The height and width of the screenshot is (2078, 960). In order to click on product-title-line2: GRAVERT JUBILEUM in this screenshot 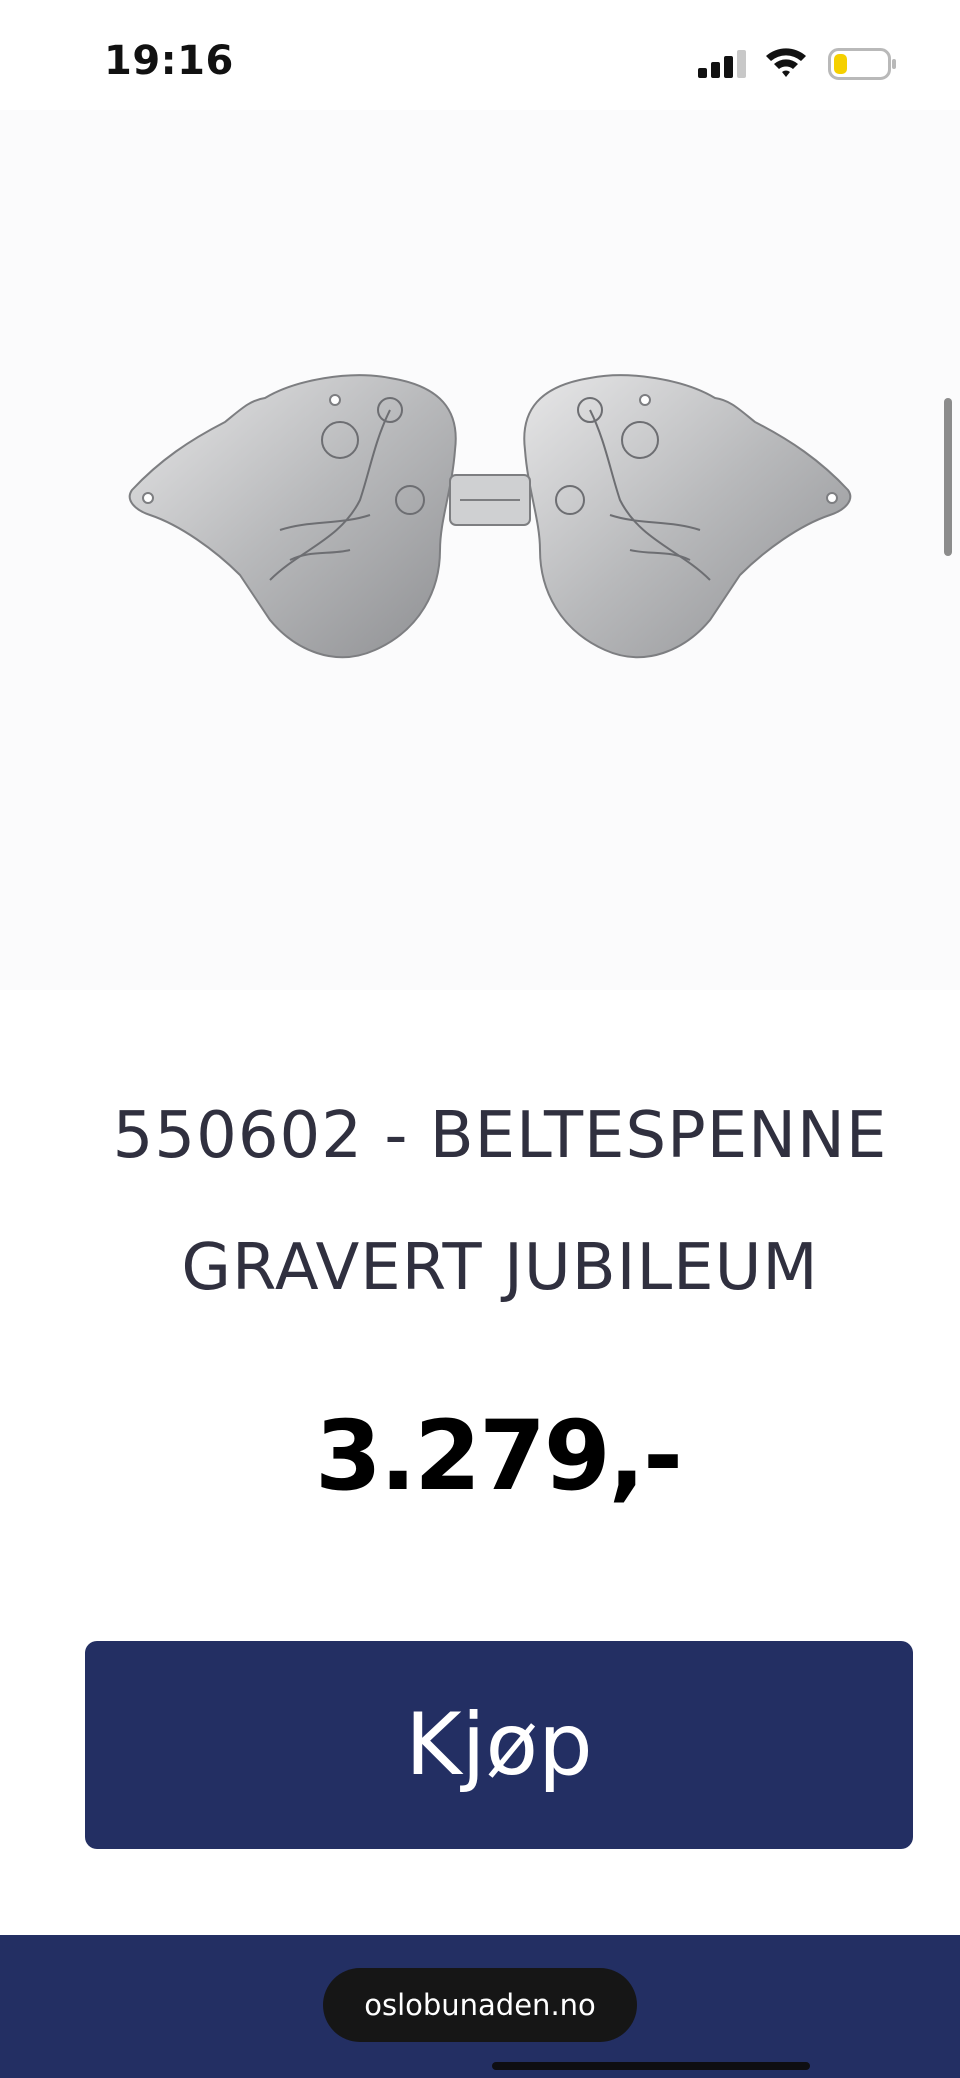, I will do `click(500, 1268)`.